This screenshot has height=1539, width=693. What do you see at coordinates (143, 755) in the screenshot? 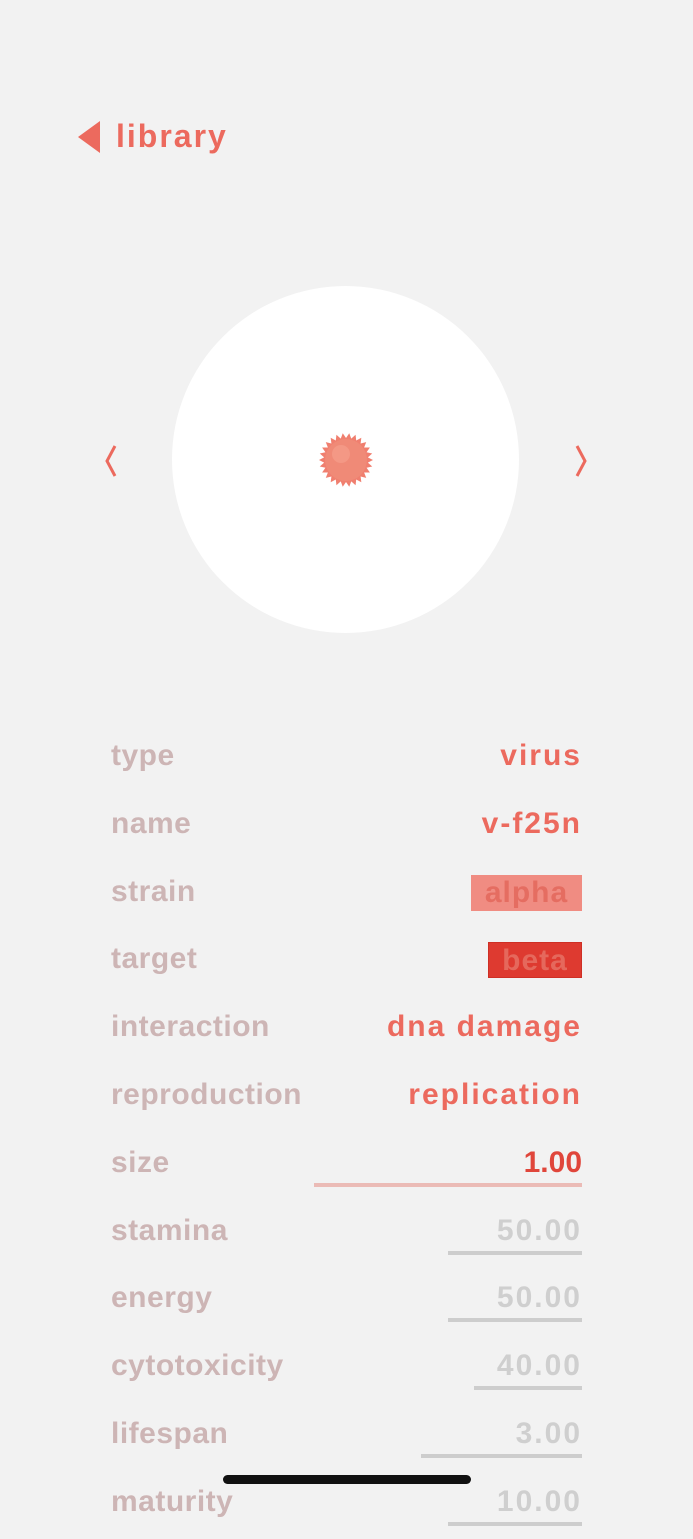
I see `property-label: type` at bounding box center [143, 755].